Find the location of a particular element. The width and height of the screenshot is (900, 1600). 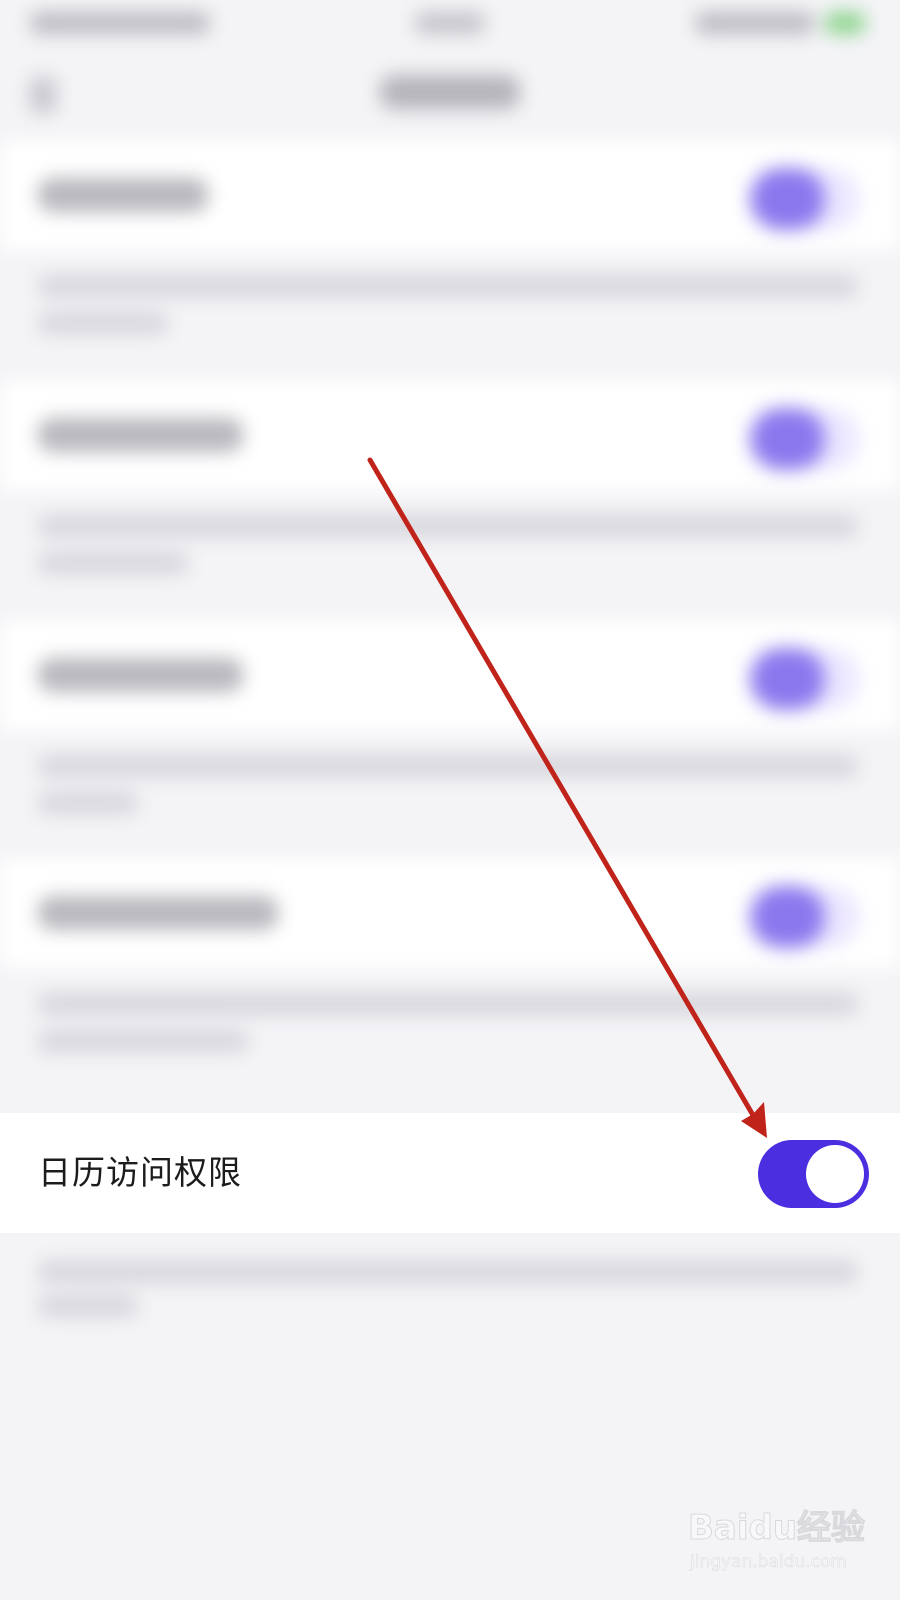

calendar-access-description is located at coordinates (450, 1293).